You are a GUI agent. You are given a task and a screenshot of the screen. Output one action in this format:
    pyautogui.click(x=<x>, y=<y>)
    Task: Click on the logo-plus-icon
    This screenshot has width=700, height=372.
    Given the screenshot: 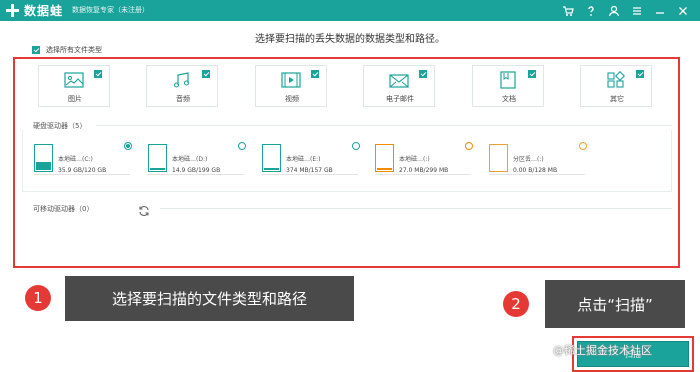 What is the action you would take?
    pyautogui.click(x=12, y=10)
    